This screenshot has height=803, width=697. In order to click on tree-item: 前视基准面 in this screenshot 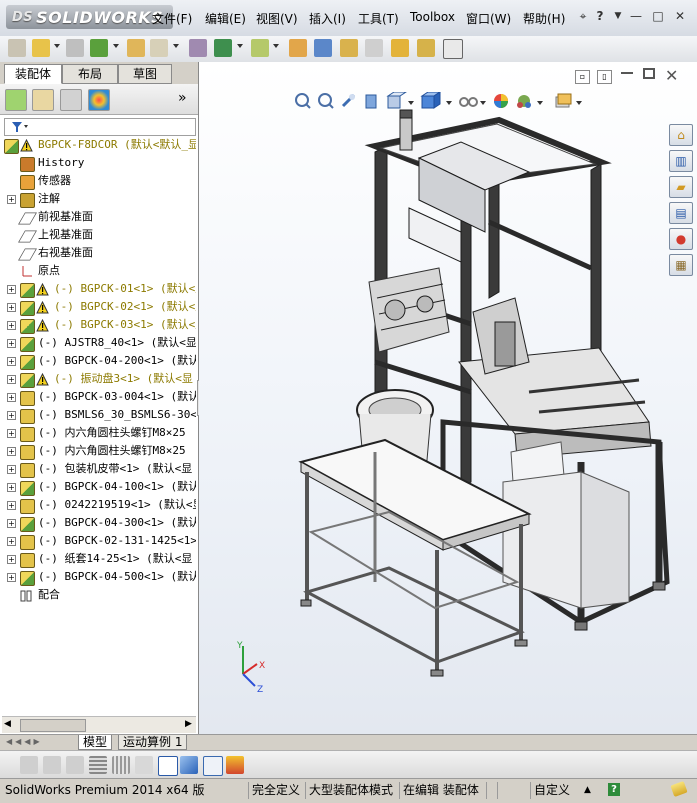, I will do `click(98, 217)`.